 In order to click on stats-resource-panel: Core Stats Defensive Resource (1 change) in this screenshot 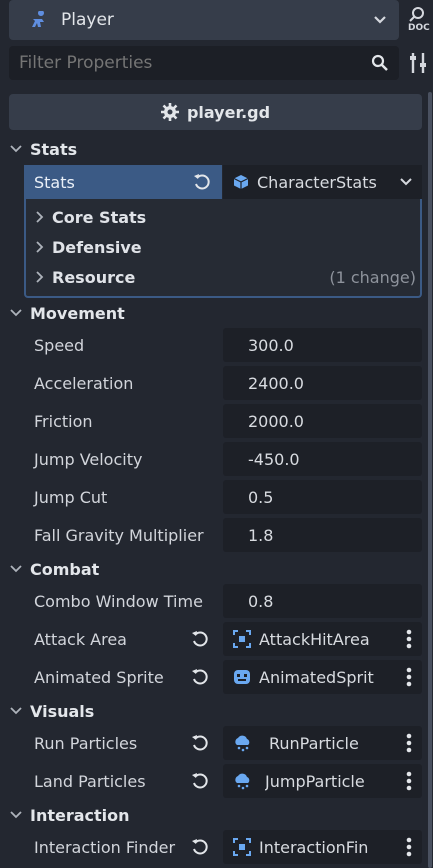, I will do `click(223, 248)`.